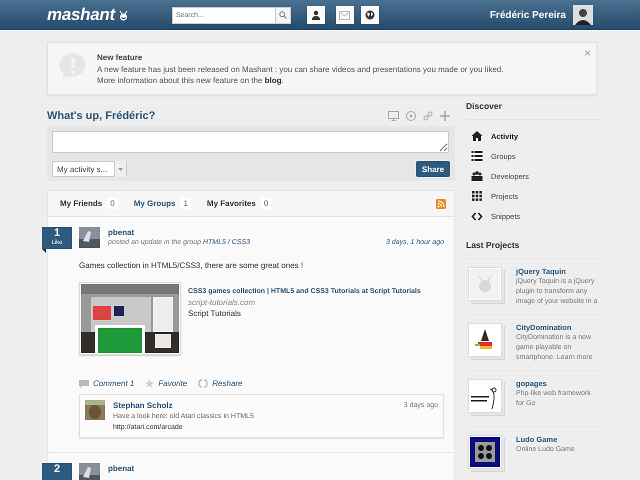 This screenshot has width=640, height=480. I want to click on reshare-button: Reshare, so click(220, 383).